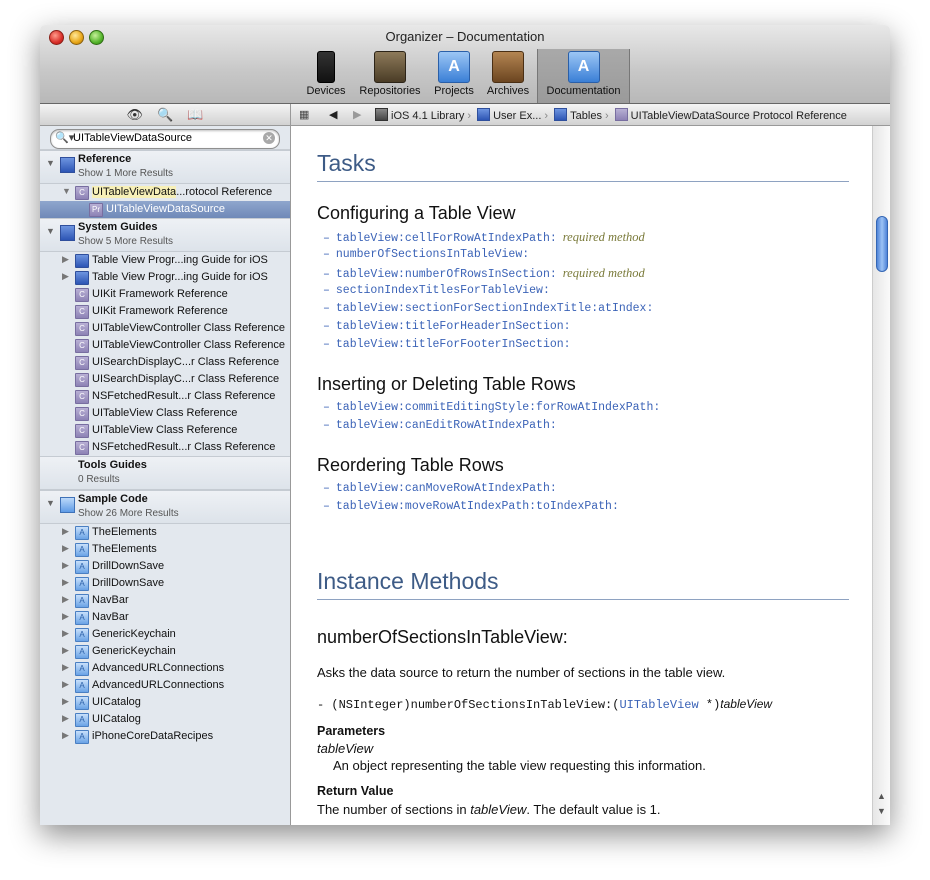 The height and width of the screenshot is (880, 930). Describe the element at coordinates (125, 241) in the screenshot. I see `group-results-link: Show 5 More Results` at that location.